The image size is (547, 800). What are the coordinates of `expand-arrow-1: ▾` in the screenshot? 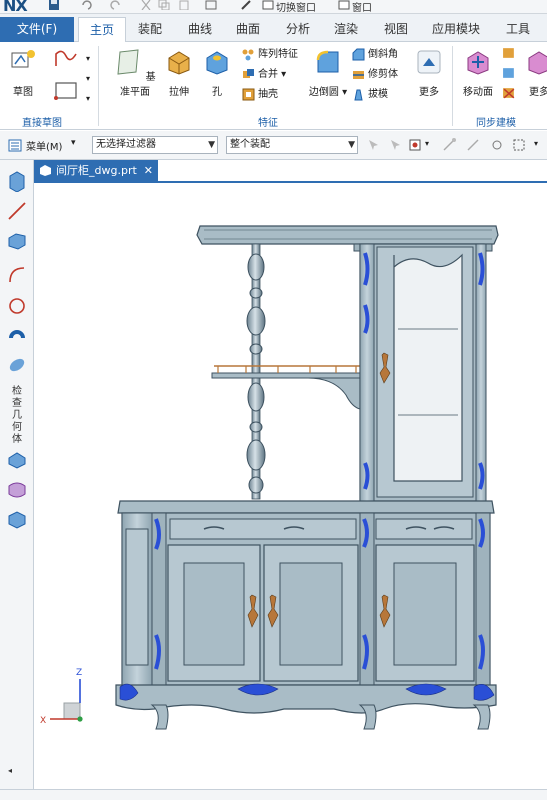 It's located at (88, 59).